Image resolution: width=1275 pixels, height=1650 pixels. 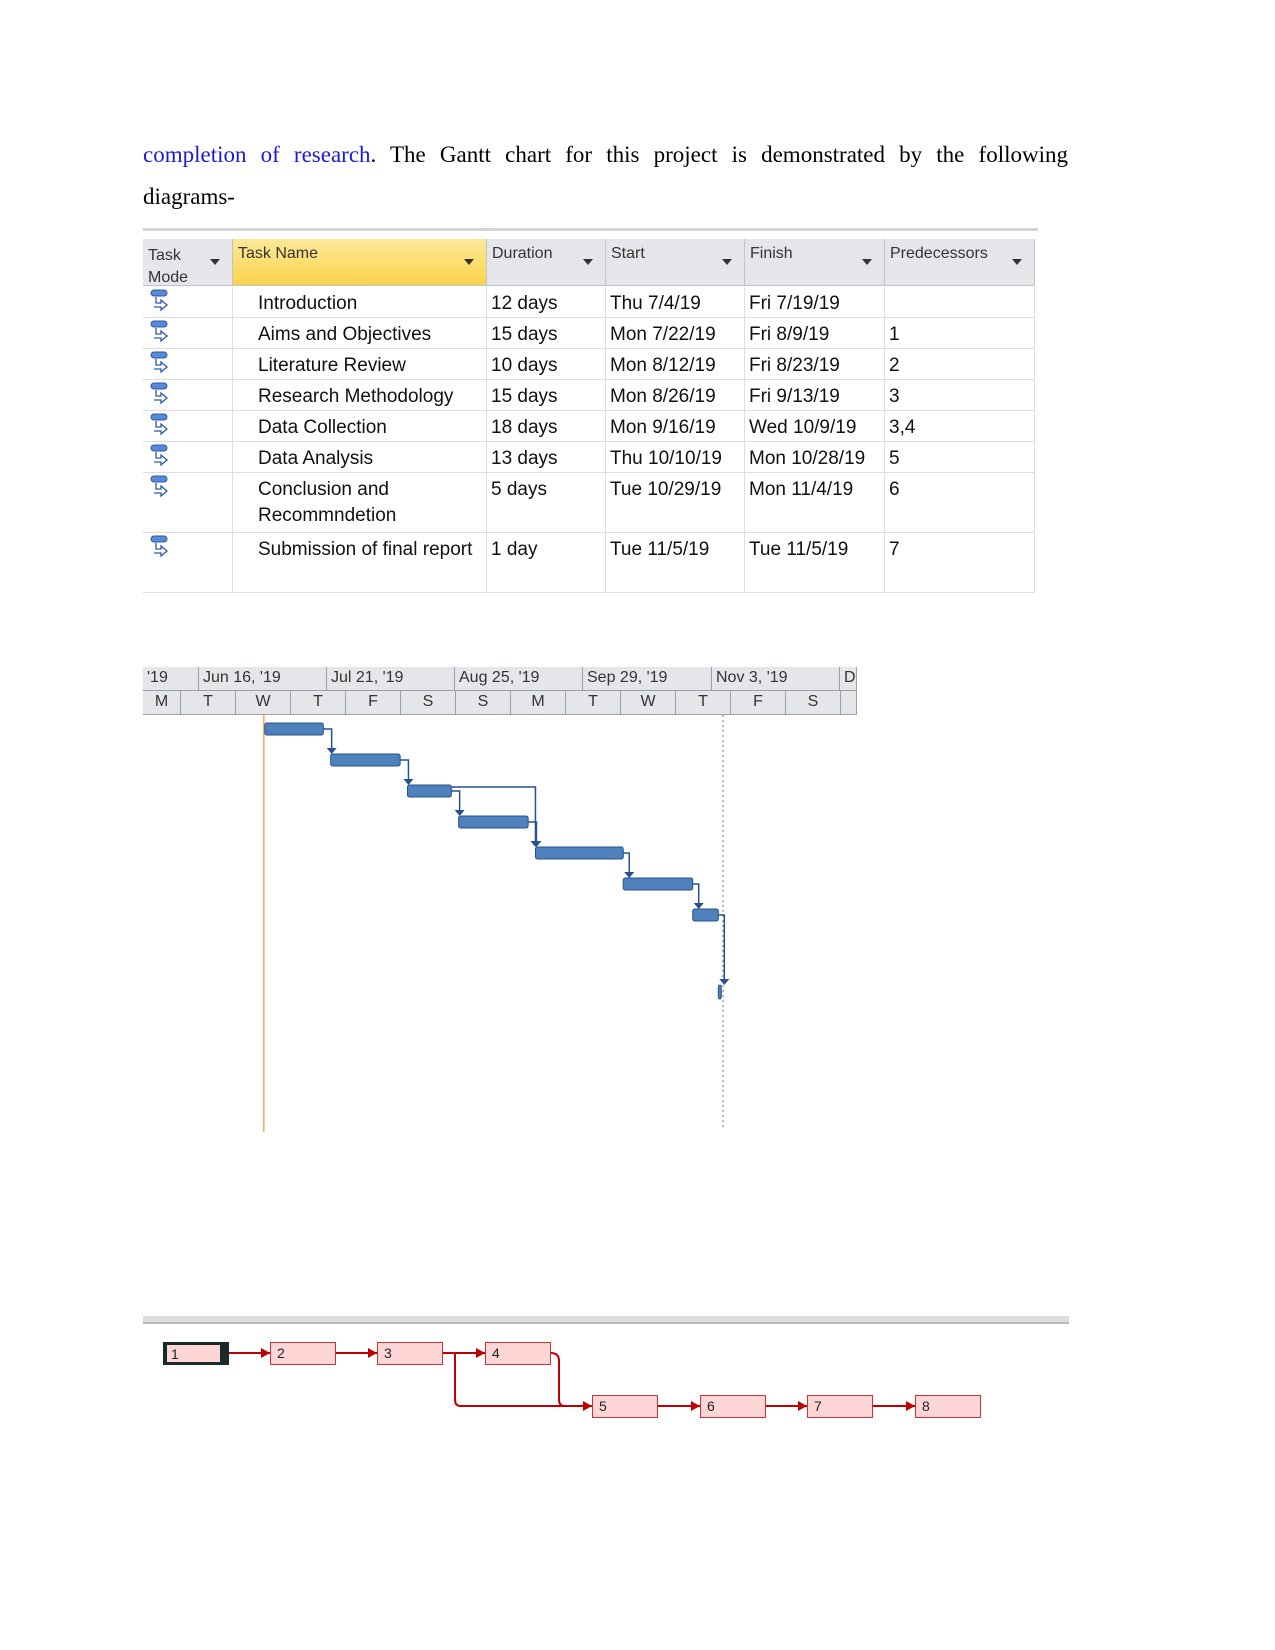 I want to click on research-link: completion of research, so click(x=257, y=154).